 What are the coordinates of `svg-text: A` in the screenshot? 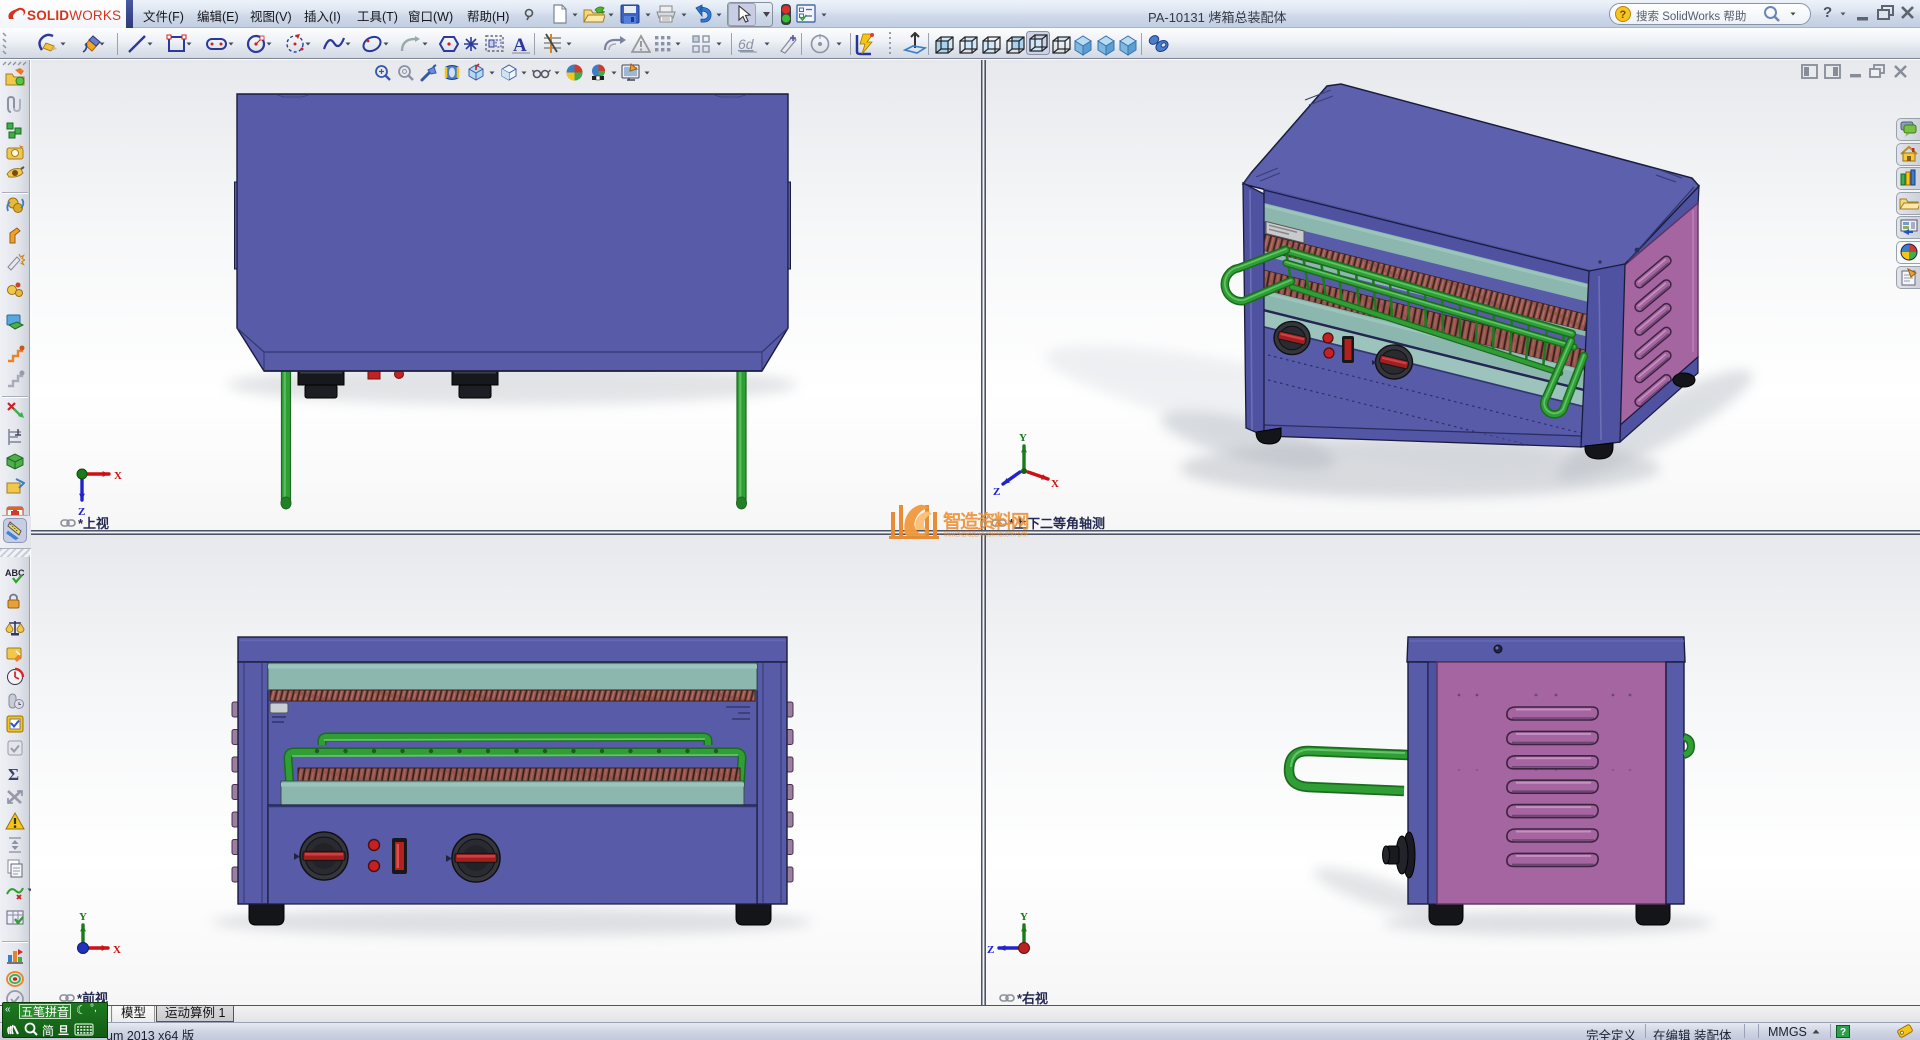 It's located at (520, 45).